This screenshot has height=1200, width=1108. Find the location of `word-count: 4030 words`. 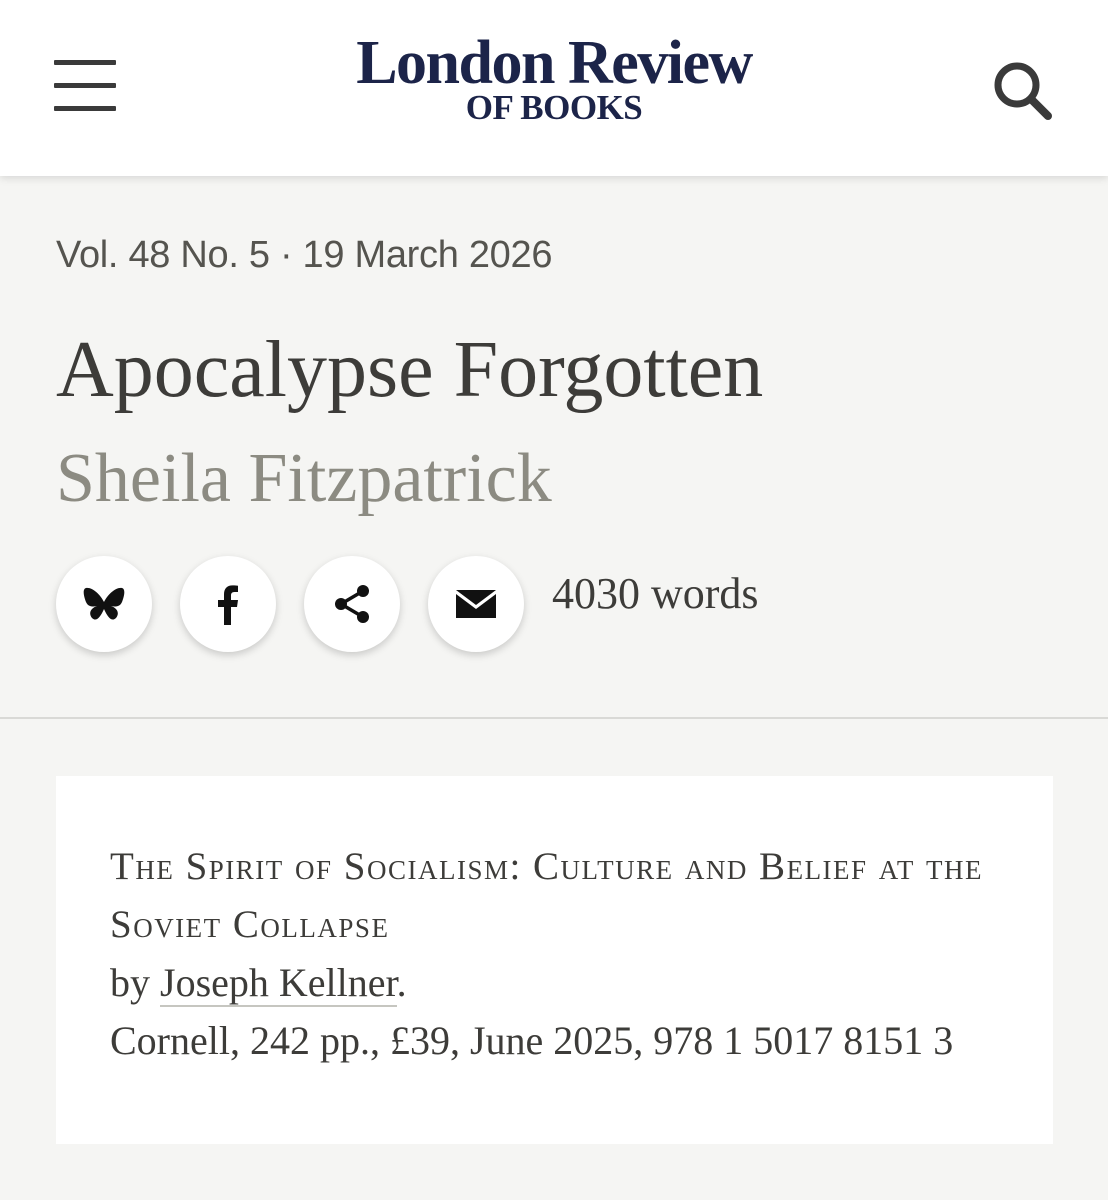

word-count: 4030 words is located at coordinates (655, 593).